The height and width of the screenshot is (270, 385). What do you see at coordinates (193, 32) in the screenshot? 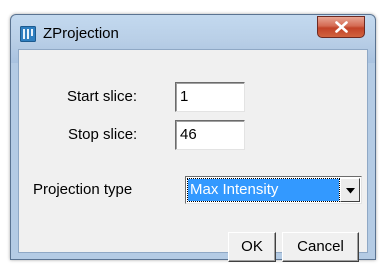
I see `title-bar: ZProjection` at bounding box center [193, 32].